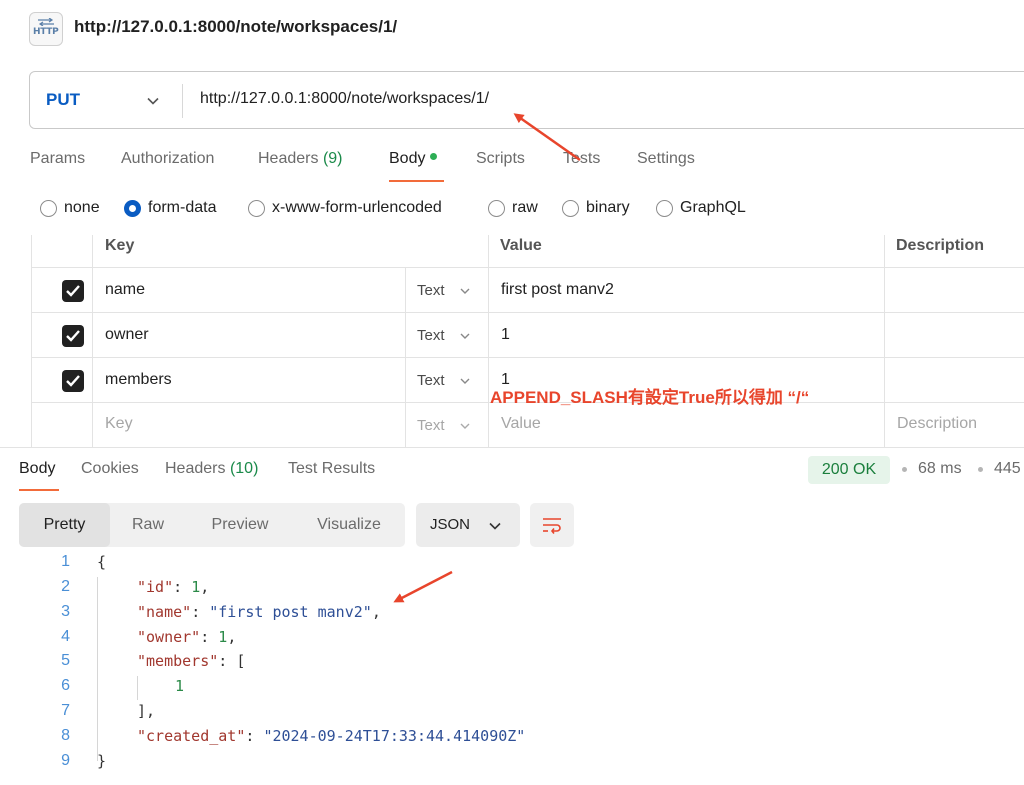  What do you see at coordinates (244, 468) in the screenshot?
I see `response-tab-headers-count: (10)` at bounding box center [244, 468].